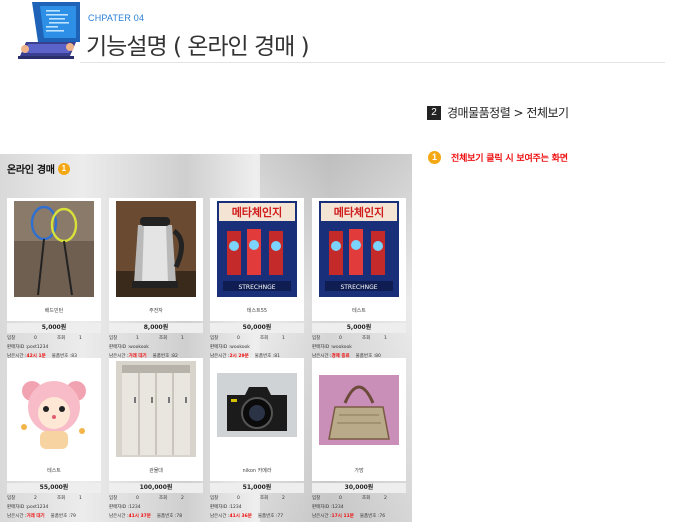 This screenshot has width=698, height=522. Describe the element at coordinates (257, 311) in the screenshot. I see `item-name: 테스트55` at that location.